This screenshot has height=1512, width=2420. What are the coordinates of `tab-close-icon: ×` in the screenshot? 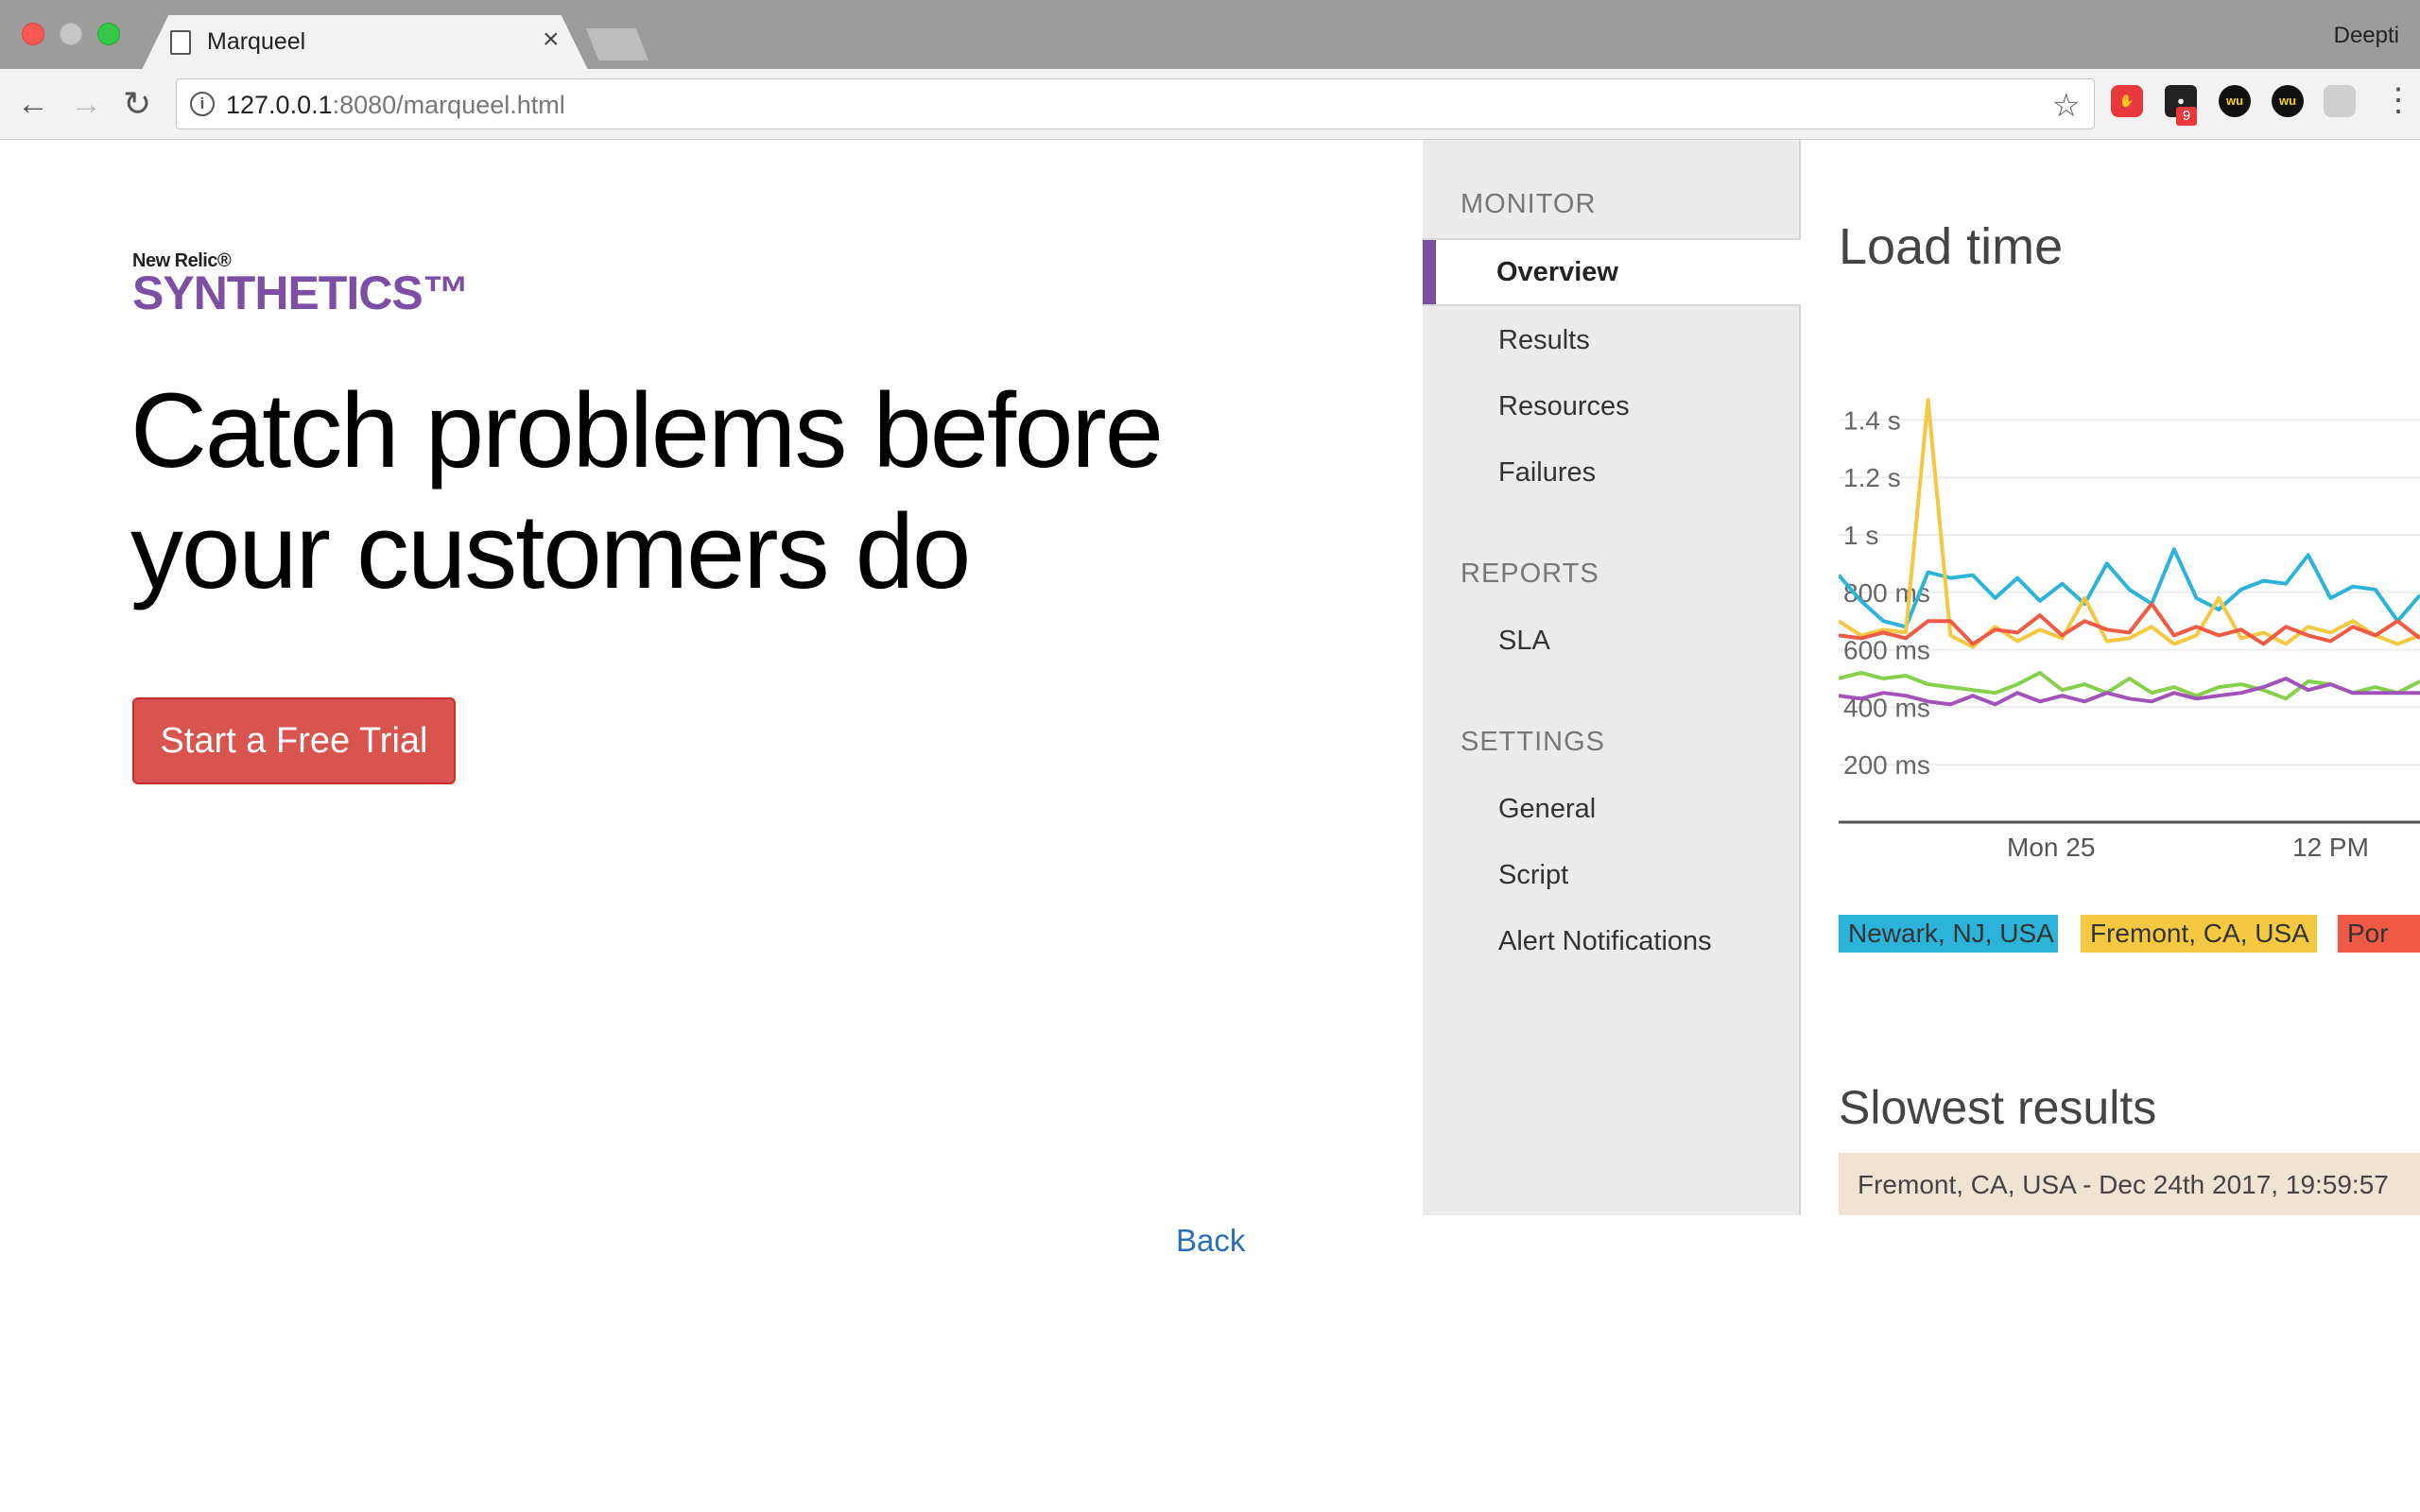 It's located at (551, 40).